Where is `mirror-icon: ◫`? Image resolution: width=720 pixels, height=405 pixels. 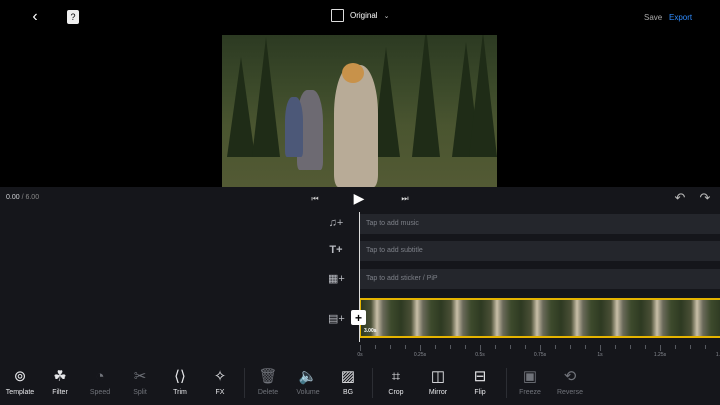
mirror-icon: ◫ is located at coordinates (438, 376).